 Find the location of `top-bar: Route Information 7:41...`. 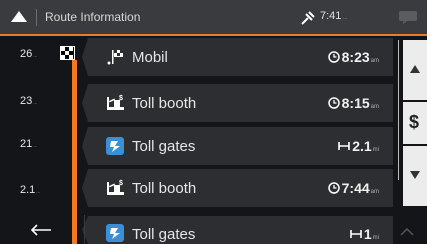

top-bar: Route Information 7:41... is located at coordinates (213, 18).